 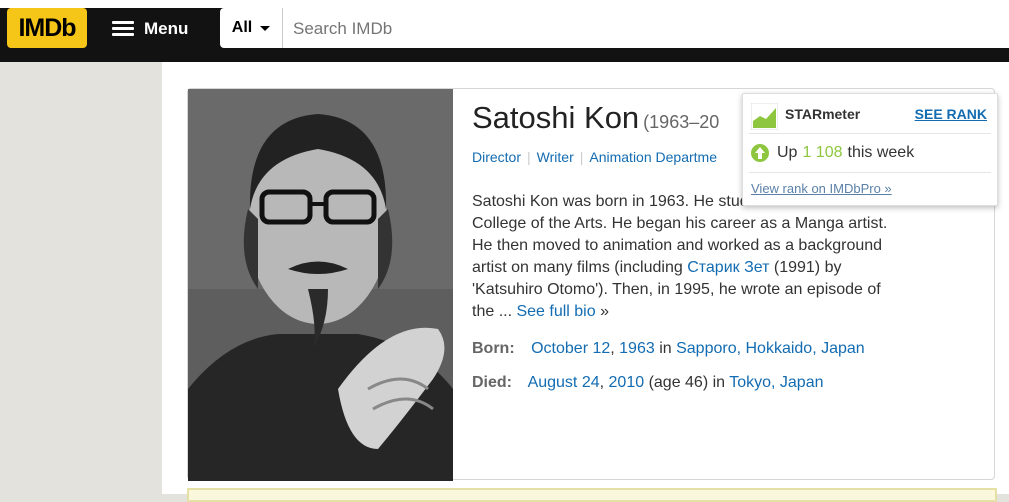 I want to click on born-in-text: in, so click(x=665, y=348).